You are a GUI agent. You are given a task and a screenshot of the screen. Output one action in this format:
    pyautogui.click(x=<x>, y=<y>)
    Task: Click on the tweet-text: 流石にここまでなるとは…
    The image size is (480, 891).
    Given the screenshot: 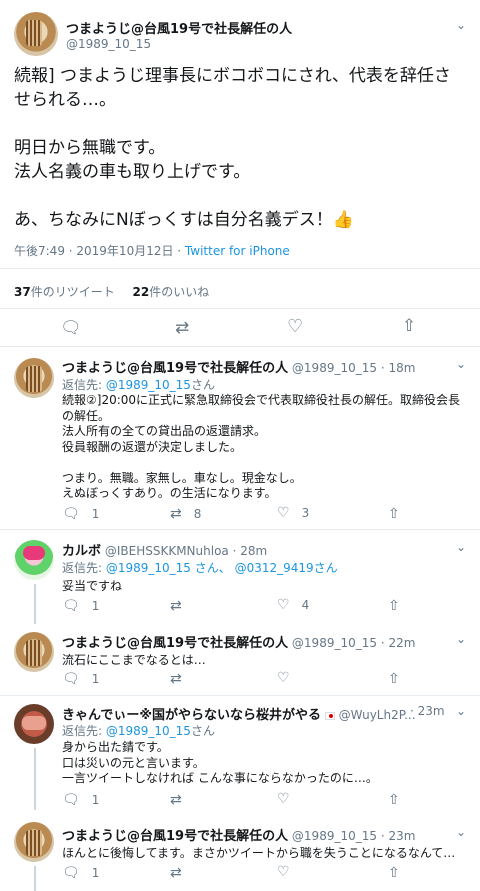 What is the action you would take?
    pyautogui.click(x=134, y=660)
    